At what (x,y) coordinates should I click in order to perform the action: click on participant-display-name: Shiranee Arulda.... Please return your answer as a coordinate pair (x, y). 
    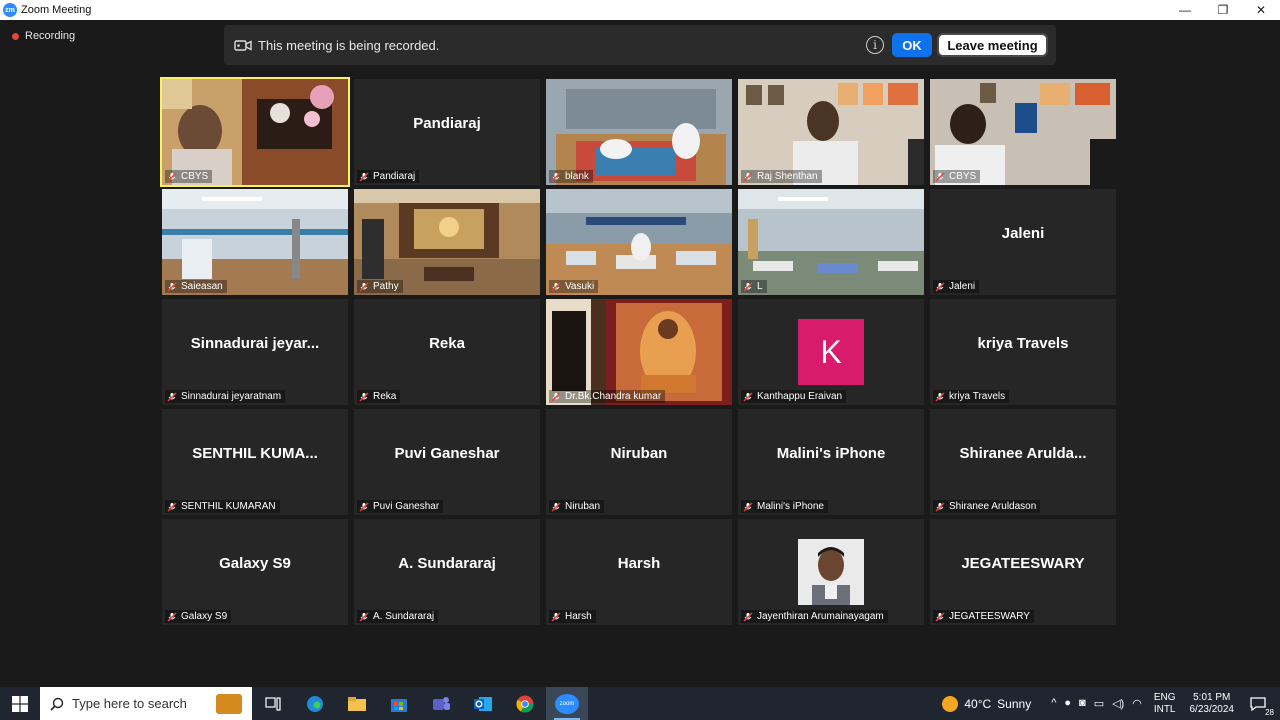
    Looking at the image, I should click on (1023, 453).